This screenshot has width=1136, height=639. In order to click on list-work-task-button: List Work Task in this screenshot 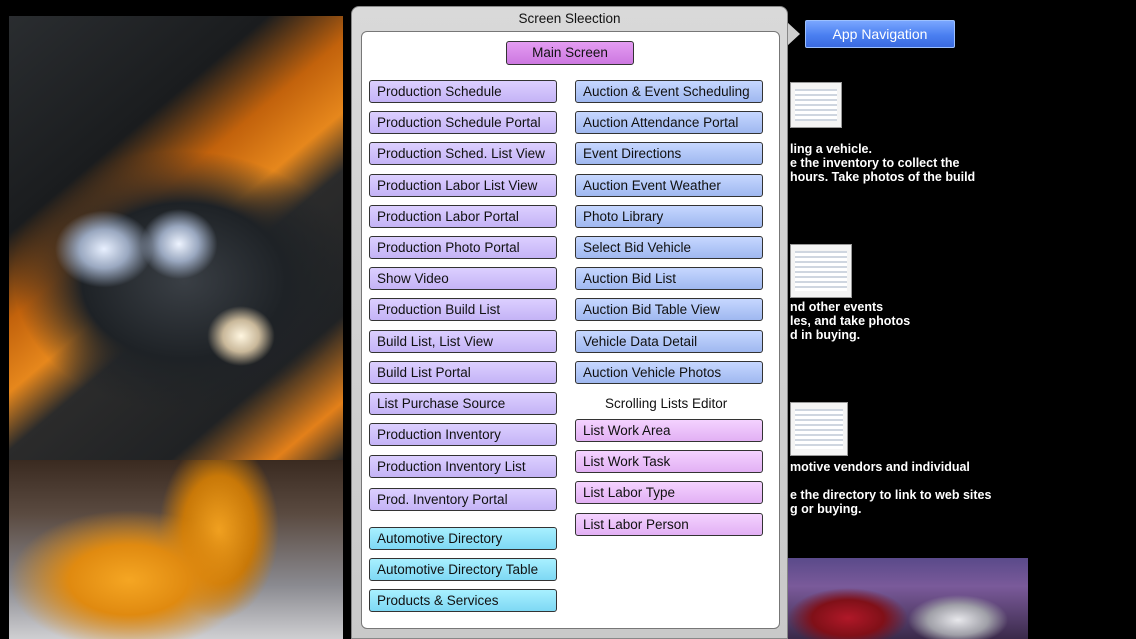, I will do `click(669, 462)`.